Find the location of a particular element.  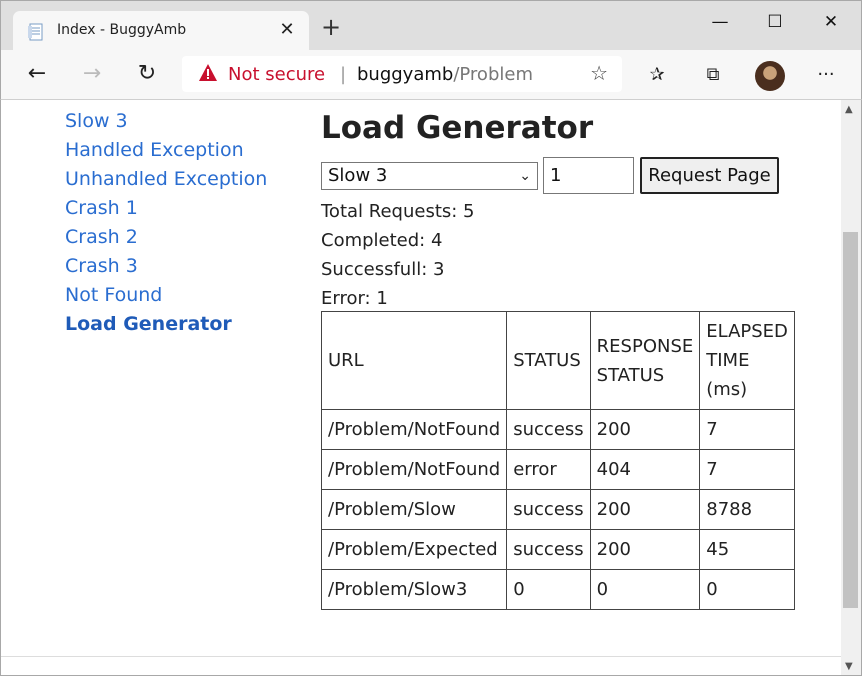

cell-response-status: 0 is located at coordinates (645, 589).